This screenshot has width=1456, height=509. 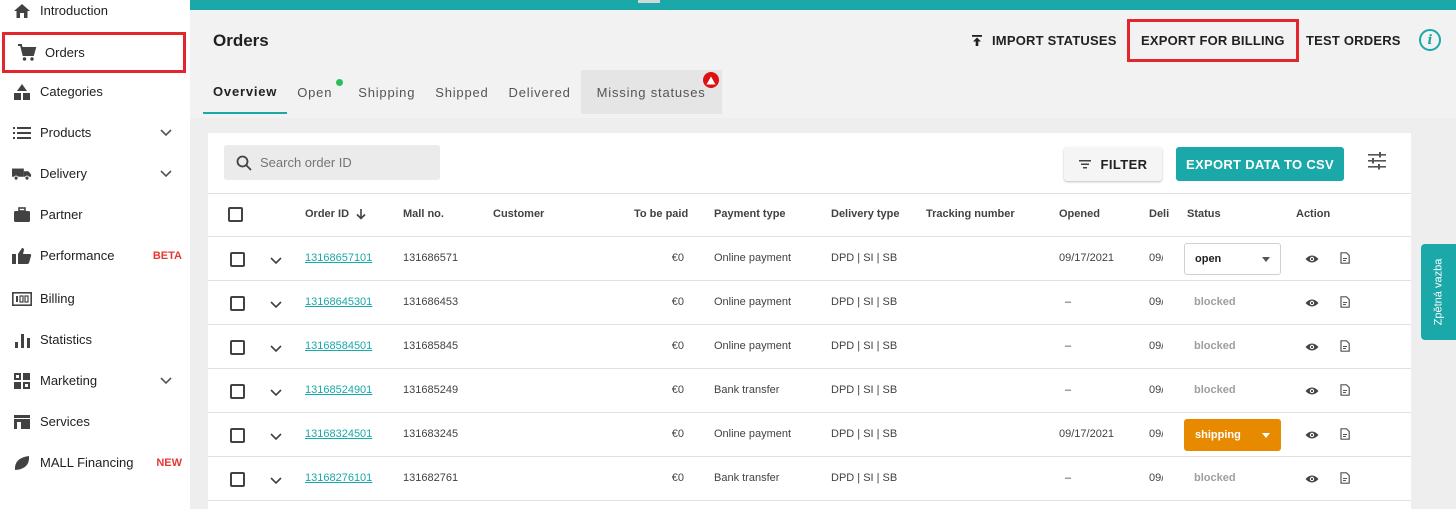 What do you see at coordinates (338, 390) in the screenshot?
I see `order-id-link: 13168524901` at bounding box center [338, 390].